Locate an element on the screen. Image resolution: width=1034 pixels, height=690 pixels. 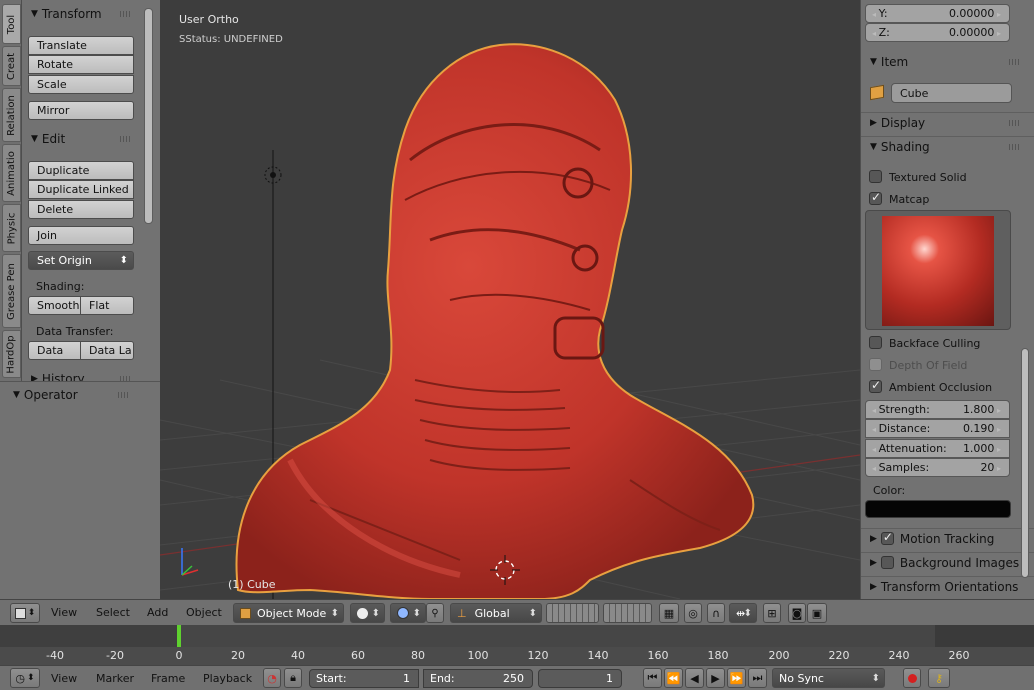
duplicate-button: Duplicate is located at coordinates (81, 170).